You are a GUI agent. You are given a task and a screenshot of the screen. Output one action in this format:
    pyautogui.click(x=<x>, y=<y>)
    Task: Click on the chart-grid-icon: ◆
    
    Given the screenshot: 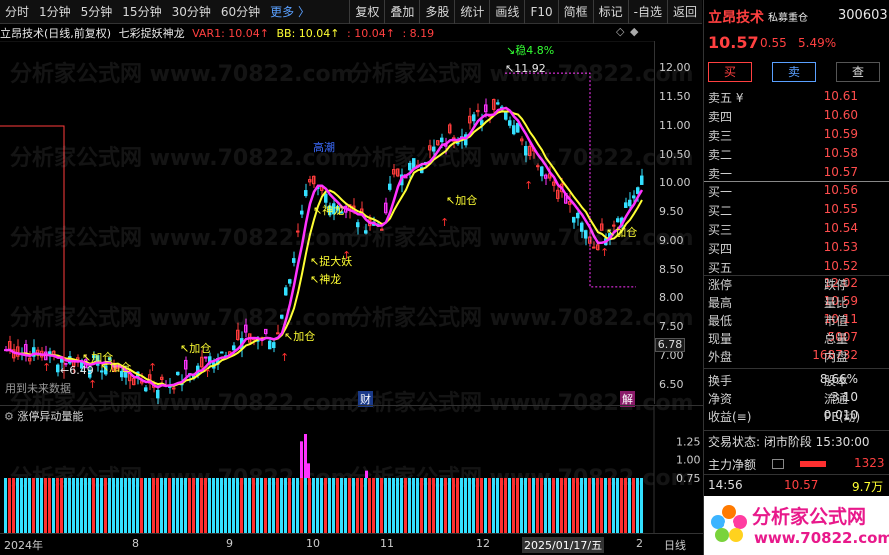 What is the action you would take?
    pyautogui.click(x=634, y=31)
    